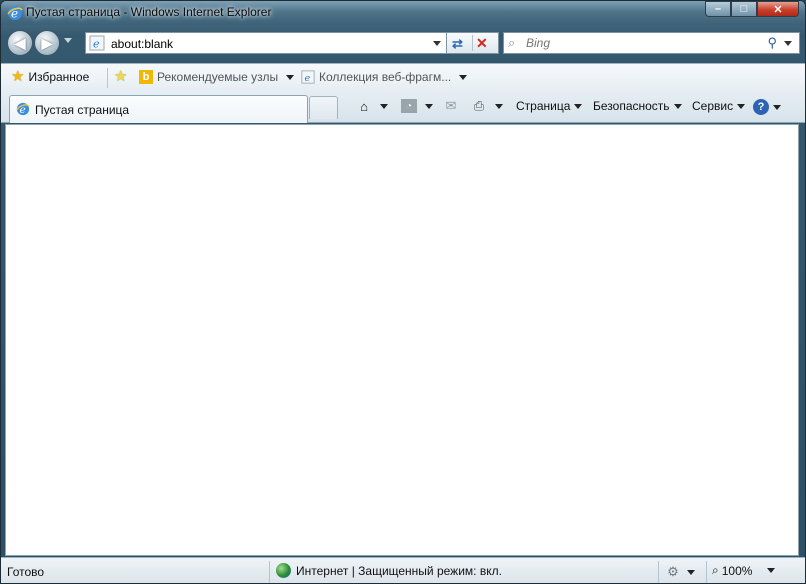 The image size is (806, 584). What do you see at coordinates (399, 570) in the screenshot?
I see `security-zone-label: Интернет | Защищенный режим: вкл.` at bounding box center [399, 570].